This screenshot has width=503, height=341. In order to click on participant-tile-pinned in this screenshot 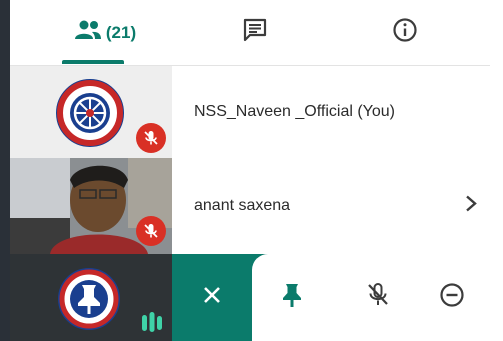, I will do `click(91, 297)`.